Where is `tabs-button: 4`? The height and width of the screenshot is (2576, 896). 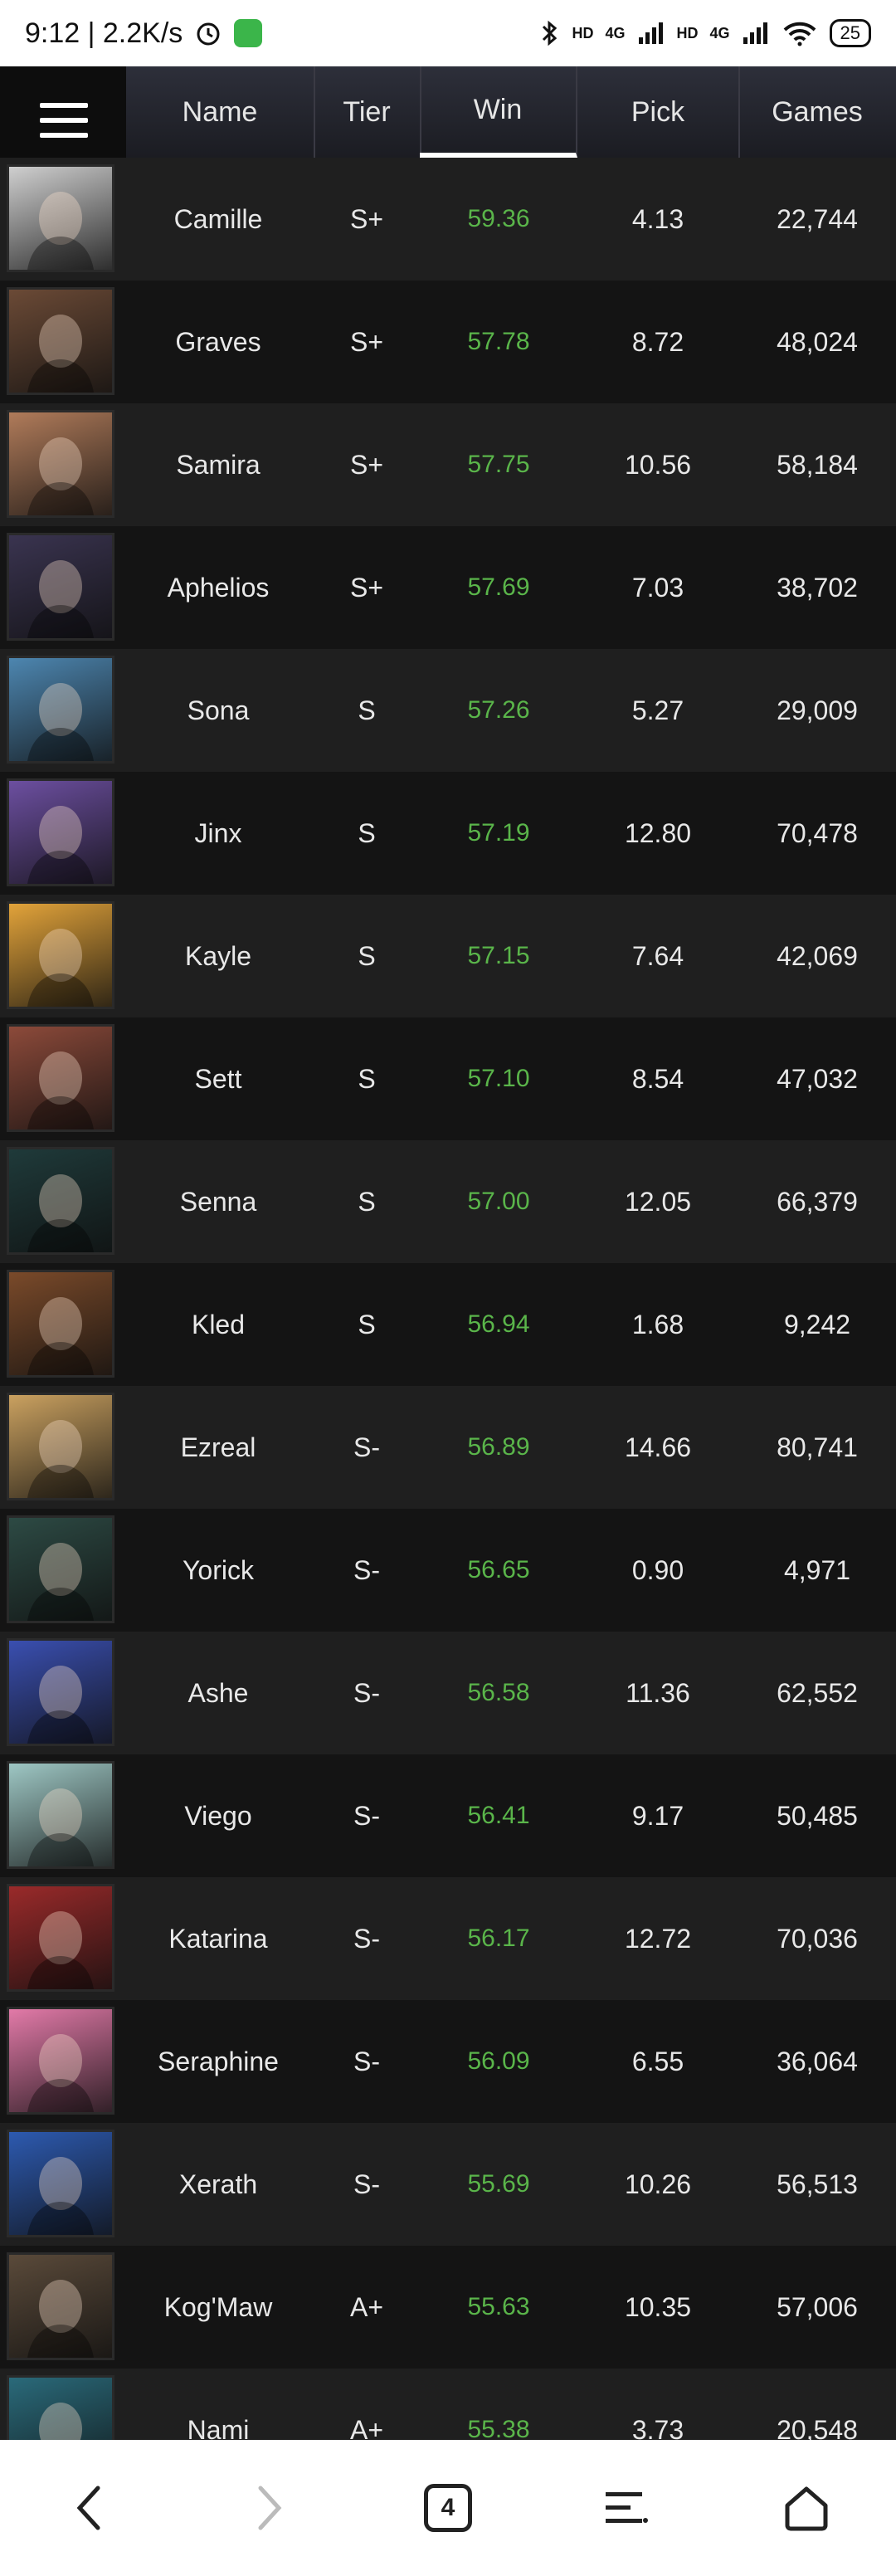
tabs-button: 4 is located at coordinates (448, 2508).